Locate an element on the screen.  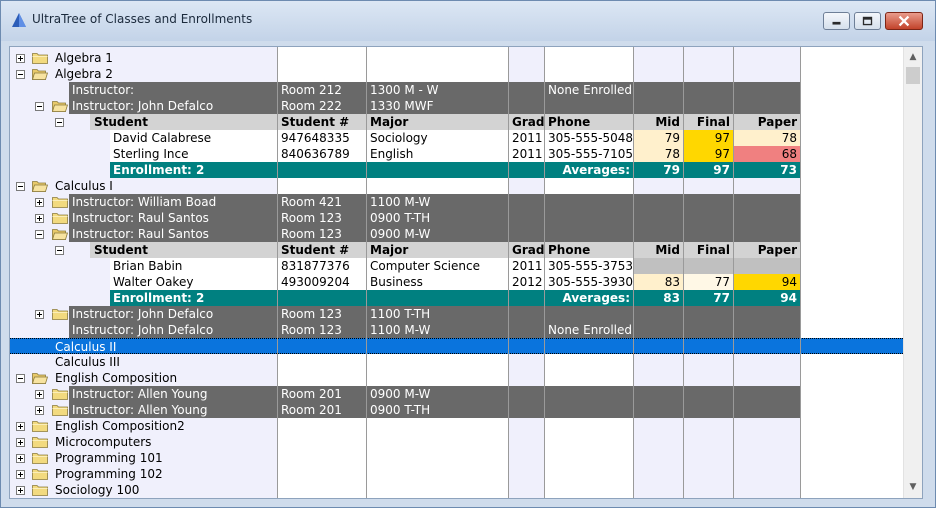
class-node-sociology-100: Sociology 100 is located at coordinates (456, 490).